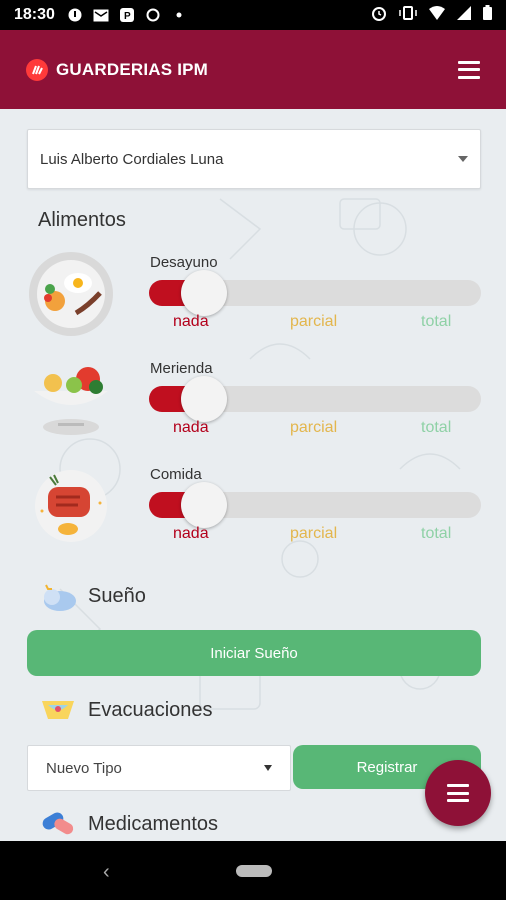 The height and width of the screenshot is (900, 506). What do you see at coordinates (71, 401) in the screenshot?
I see `snack-icon` at bounding box center [71, 401].